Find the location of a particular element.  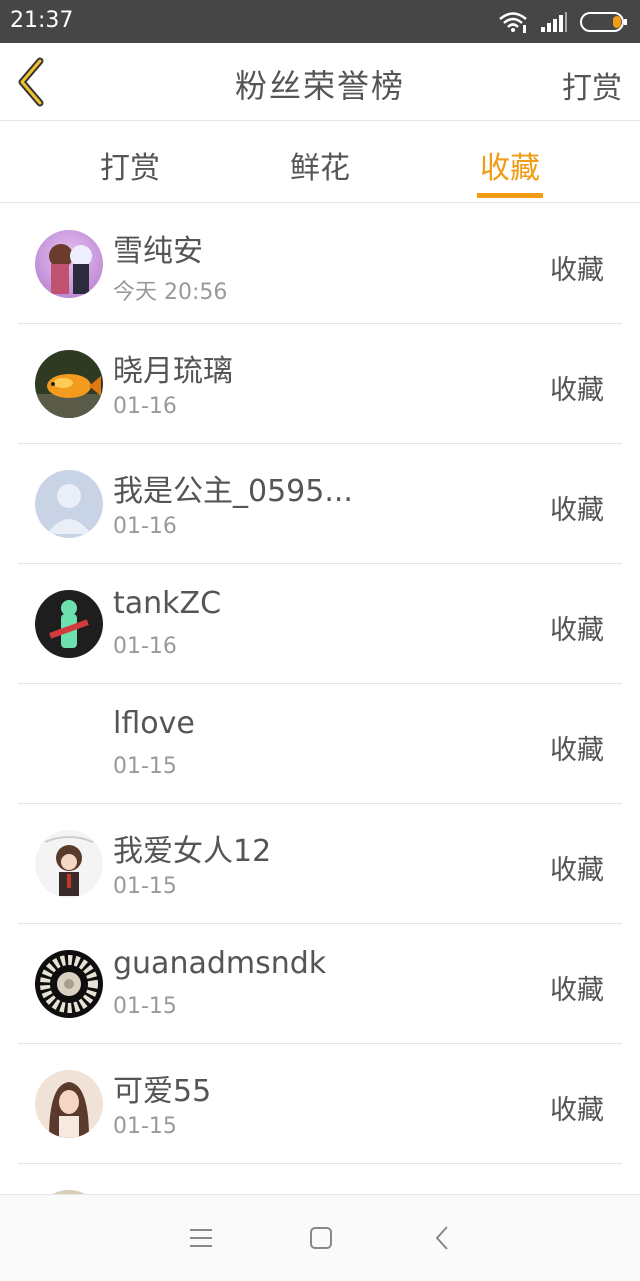

list-item: guanadmsndk 01-15 收藏 is located at coordinates (320, 984).